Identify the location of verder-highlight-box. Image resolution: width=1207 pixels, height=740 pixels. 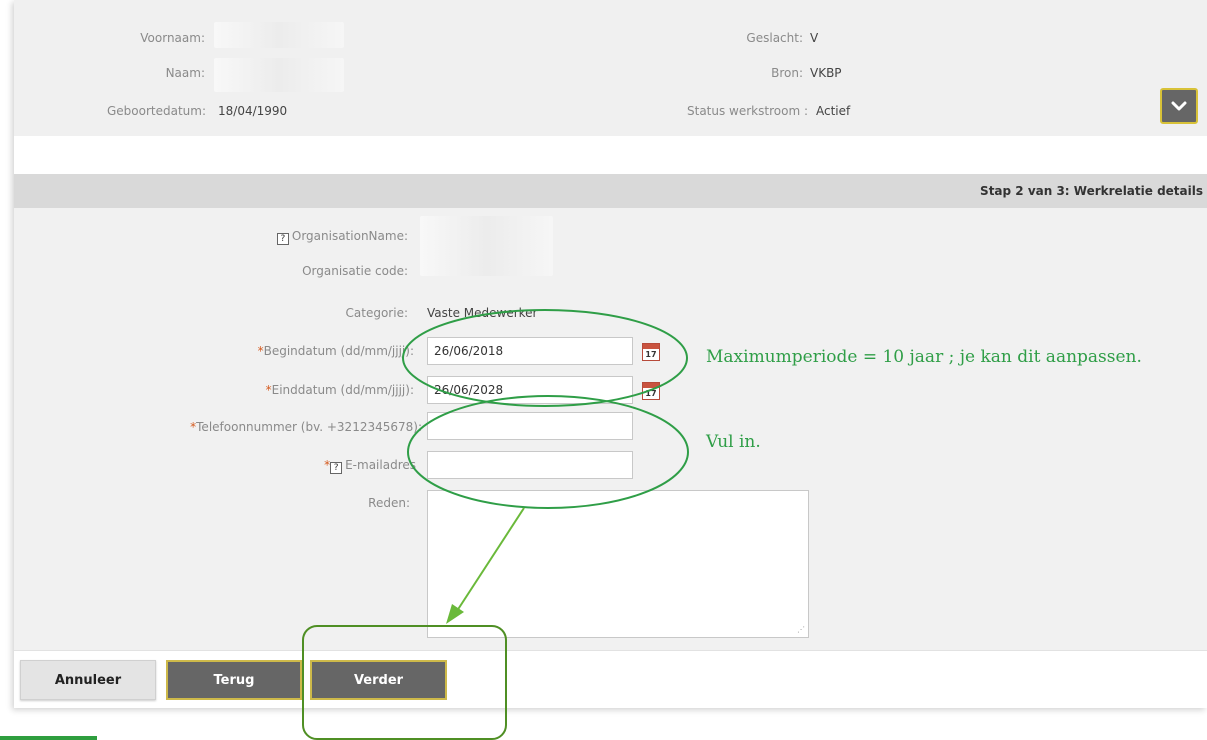
(404, 682).